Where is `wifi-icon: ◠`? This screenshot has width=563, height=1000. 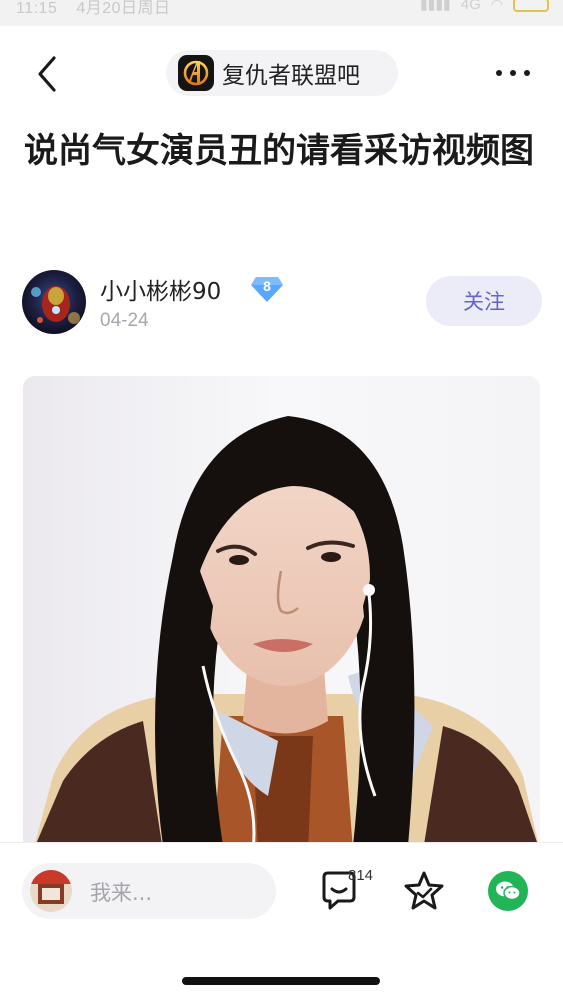 wifi-icon: ◠ is located at coordinates (496, 6).